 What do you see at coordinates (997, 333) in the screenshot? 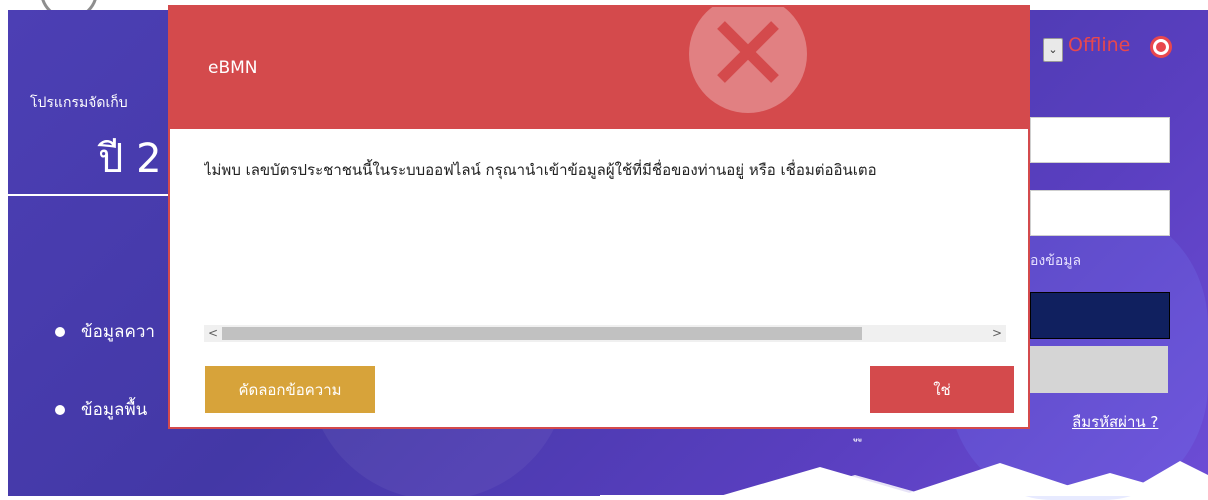
I see `scroll-right-button: >` at bounding box center [997, 333].